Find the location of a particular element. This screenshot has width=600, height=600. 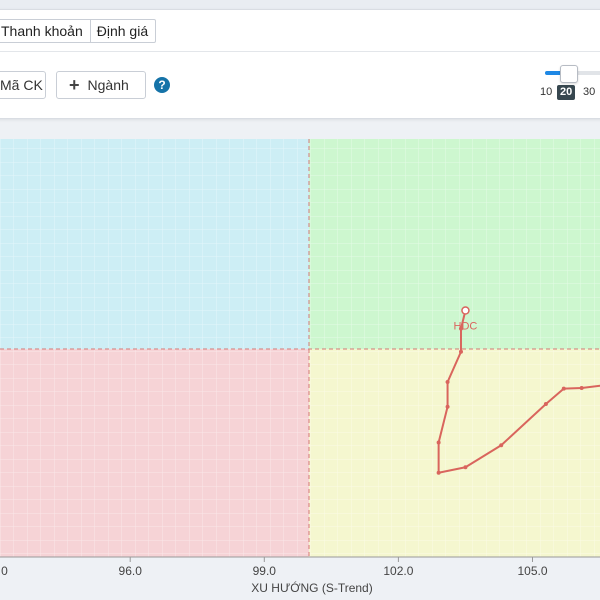

x-tick-label: 96.0 is located at coordinates (131, 571).